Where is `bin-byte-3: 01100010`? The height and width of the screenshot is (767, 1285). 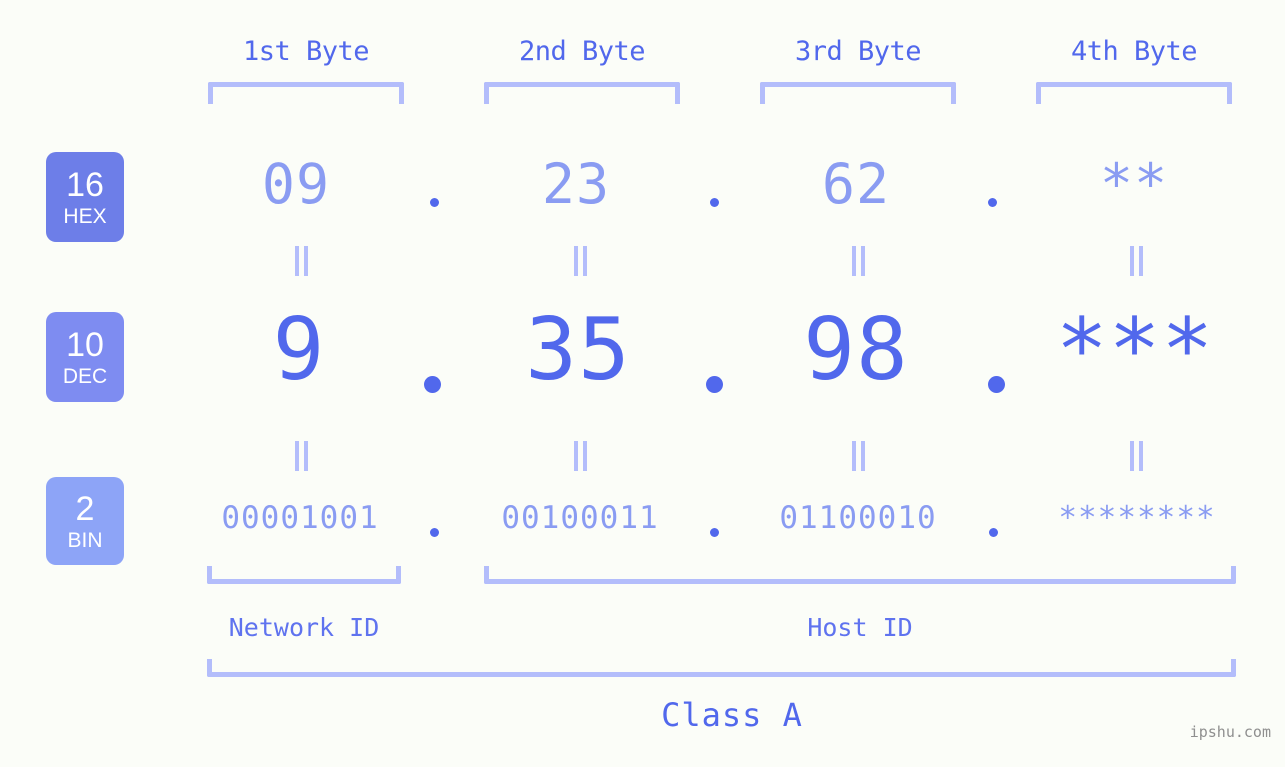 bin-byte-3: 01100010 is located at coordinates (858, 518).